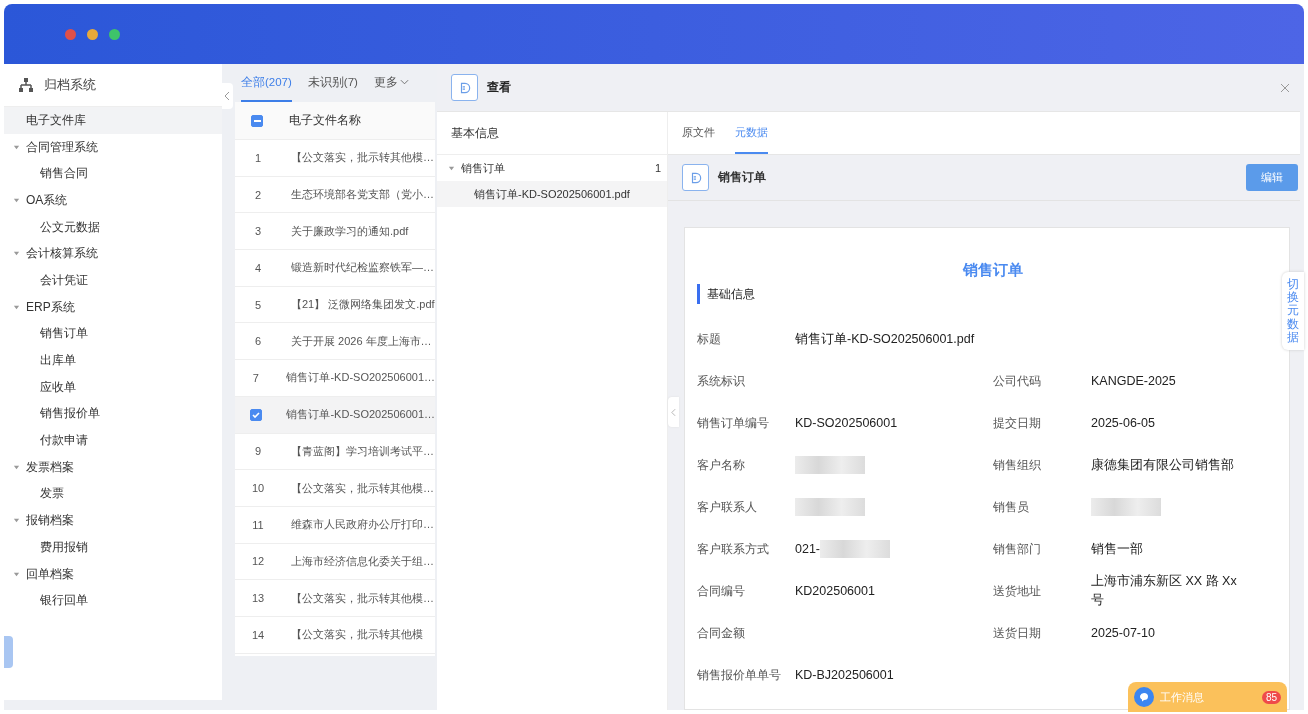 The height and width of the screenshot is (714, 1308). What do you see at coordinates (552, 194) in the screenshot?
I see `tree-item: 销售订单-KD-SO202506001.pdf` at bounding box center [552, 194].